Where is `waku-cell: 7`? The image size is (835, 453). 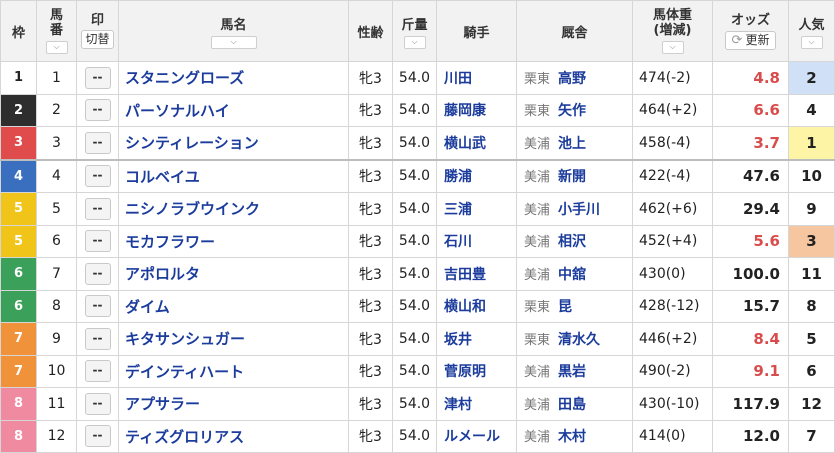
waku-cell: 7 is located at coordinates (18, 371).